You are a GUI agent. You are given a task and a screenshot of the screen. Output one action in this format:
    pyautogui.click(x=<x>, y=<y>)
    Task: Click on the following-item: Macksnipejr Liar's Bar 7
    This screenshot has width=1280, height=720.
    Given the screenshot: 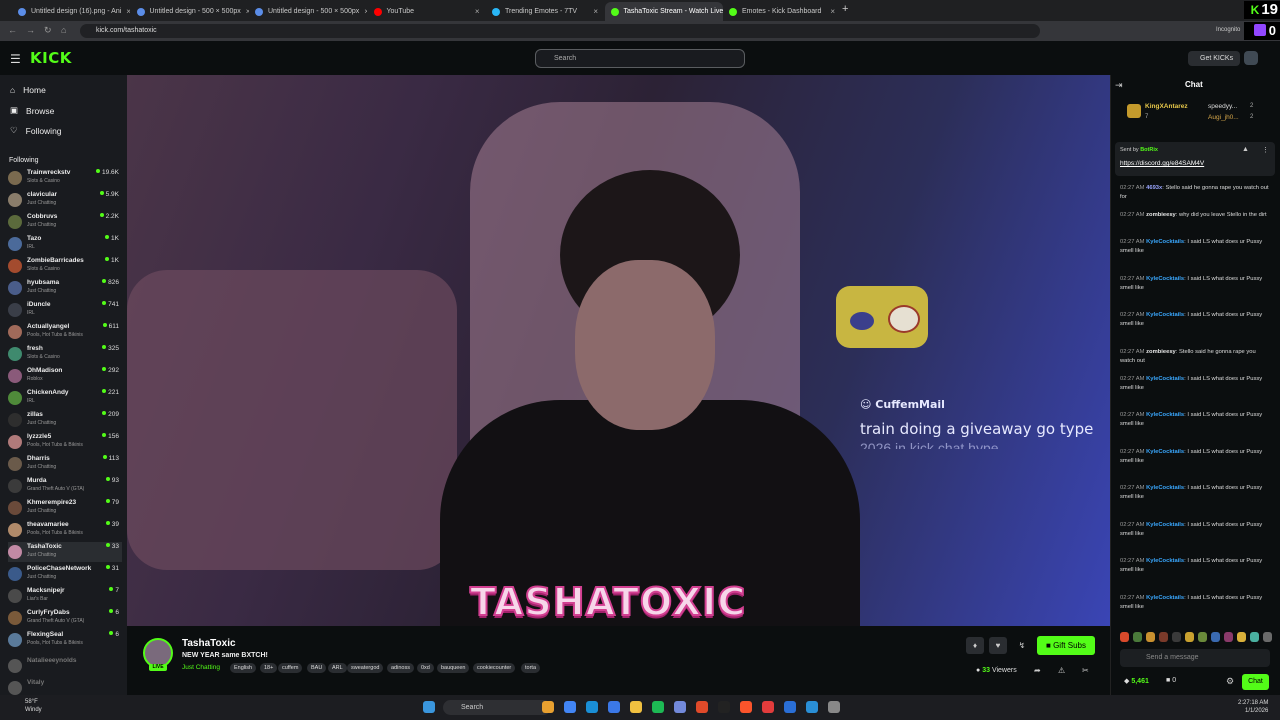 What is the action you would take?
    pyautogui.click(x=65, y=596)
    